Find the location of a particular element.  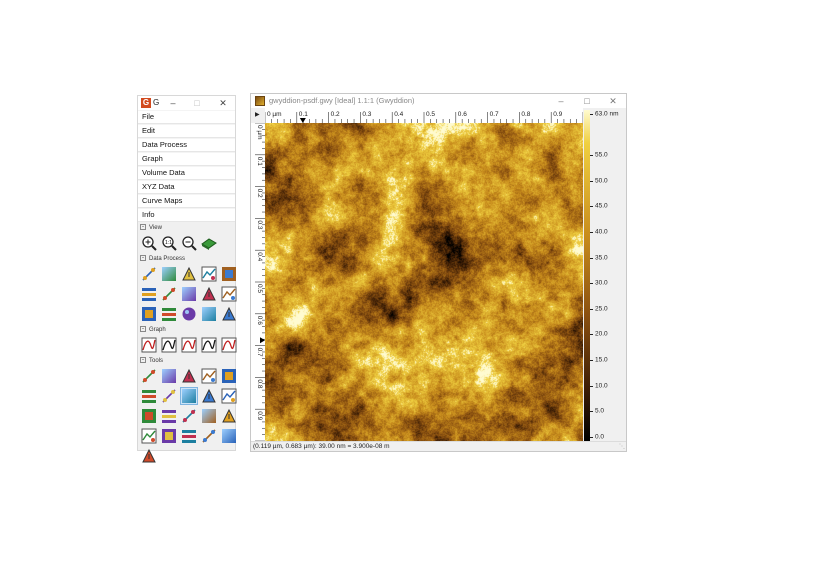

pointer-icon is located at coordinates (149, 376).